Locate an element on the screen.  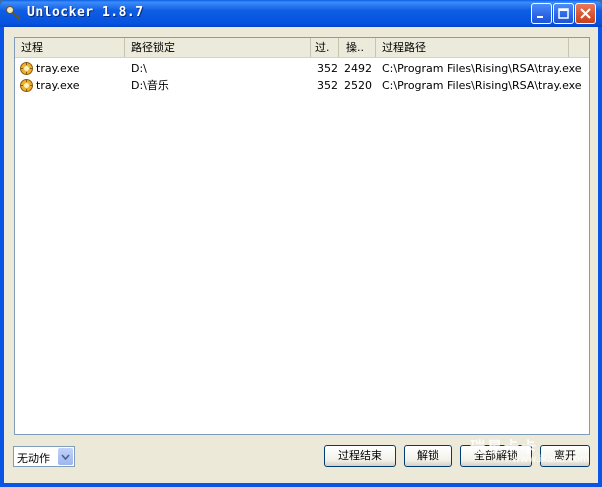
column-header-filler is located at coordinates (579, 47).